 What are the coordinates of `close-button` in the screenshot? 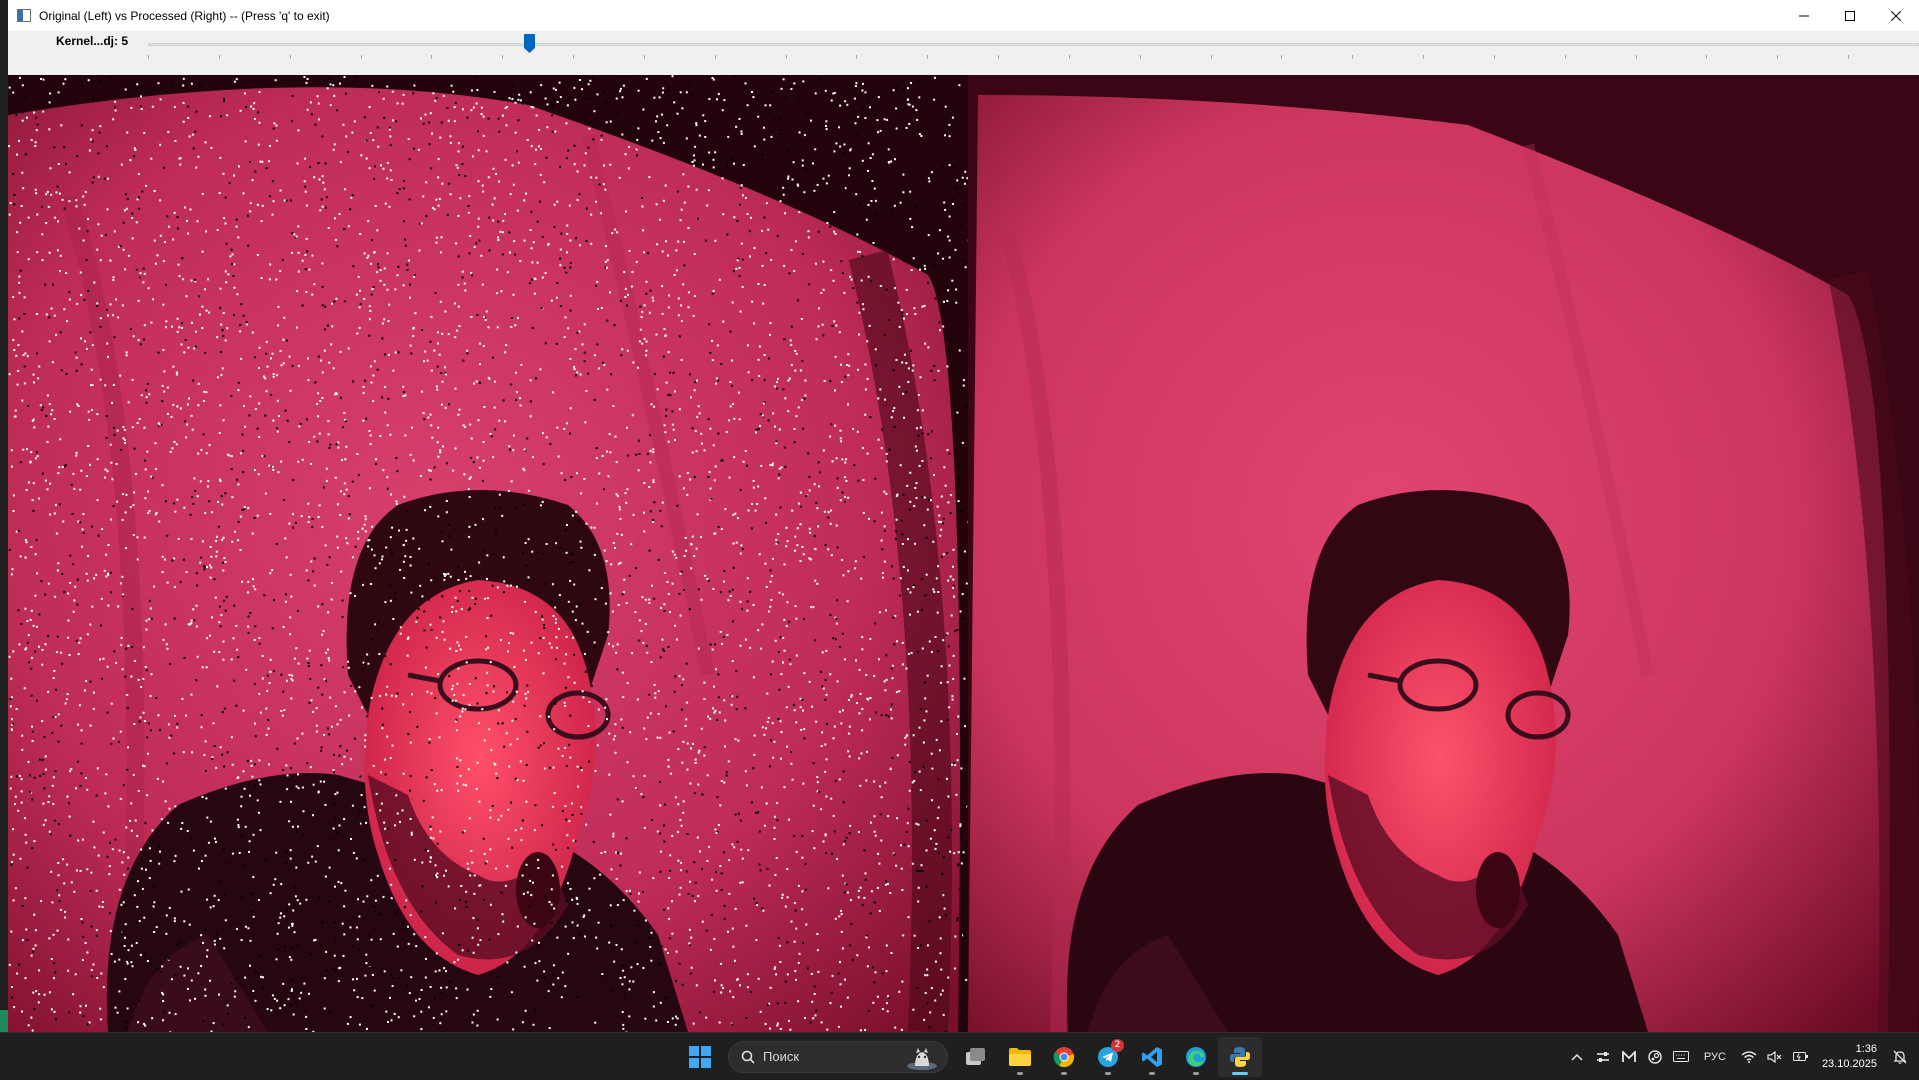 It's located at (1896, 15).